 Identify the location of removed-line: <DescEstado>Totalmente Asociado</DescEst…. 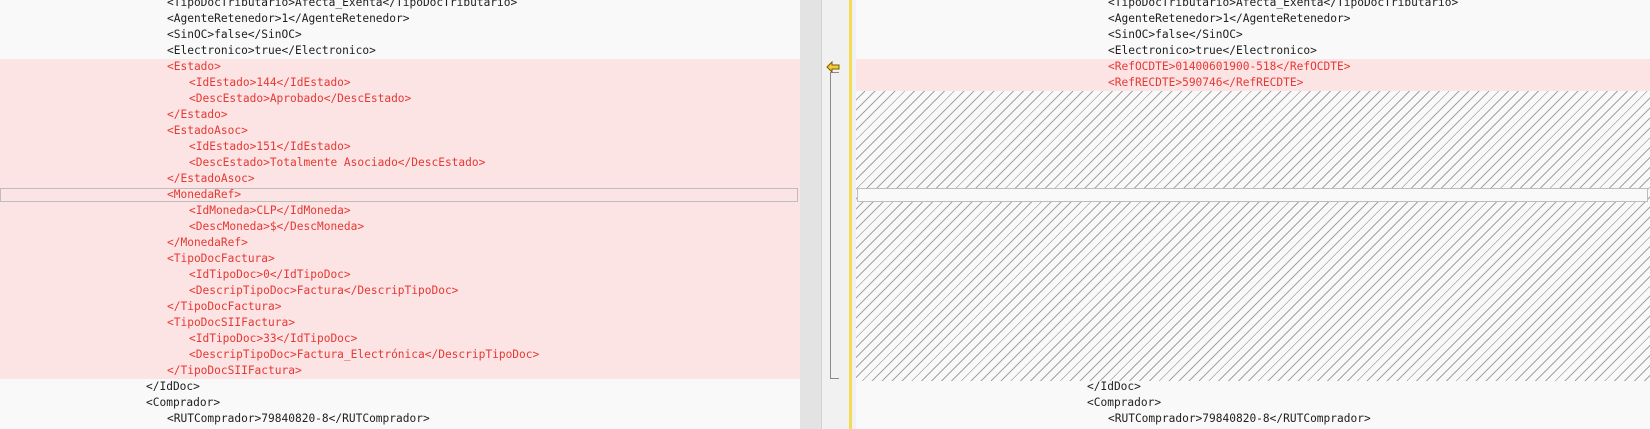
(400, 163).